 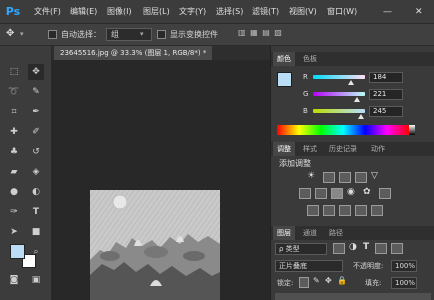 I want to click on g-slider, so click(x=339, y=94).